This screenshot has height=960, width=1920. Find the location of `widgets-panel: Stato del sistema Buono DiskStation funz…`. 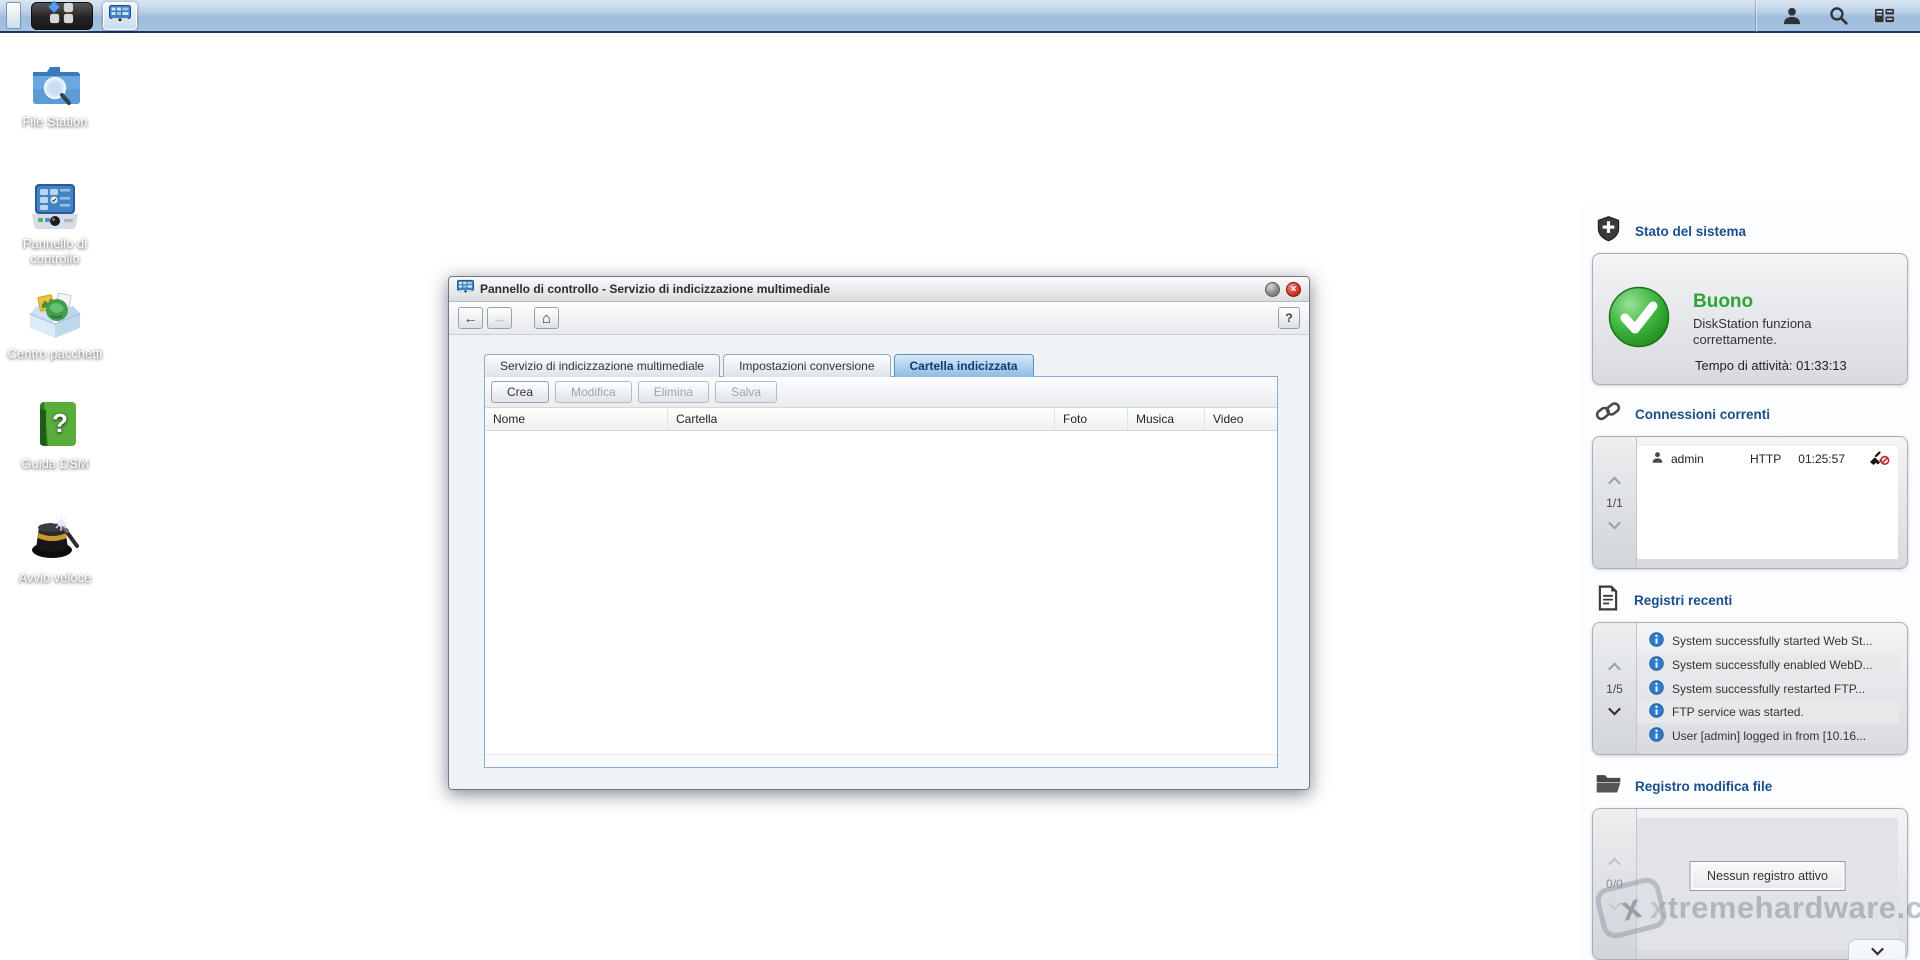

widgets-panel: Stato del sistema Buono DiskStation funz… is located at coordinates (1750, 581).